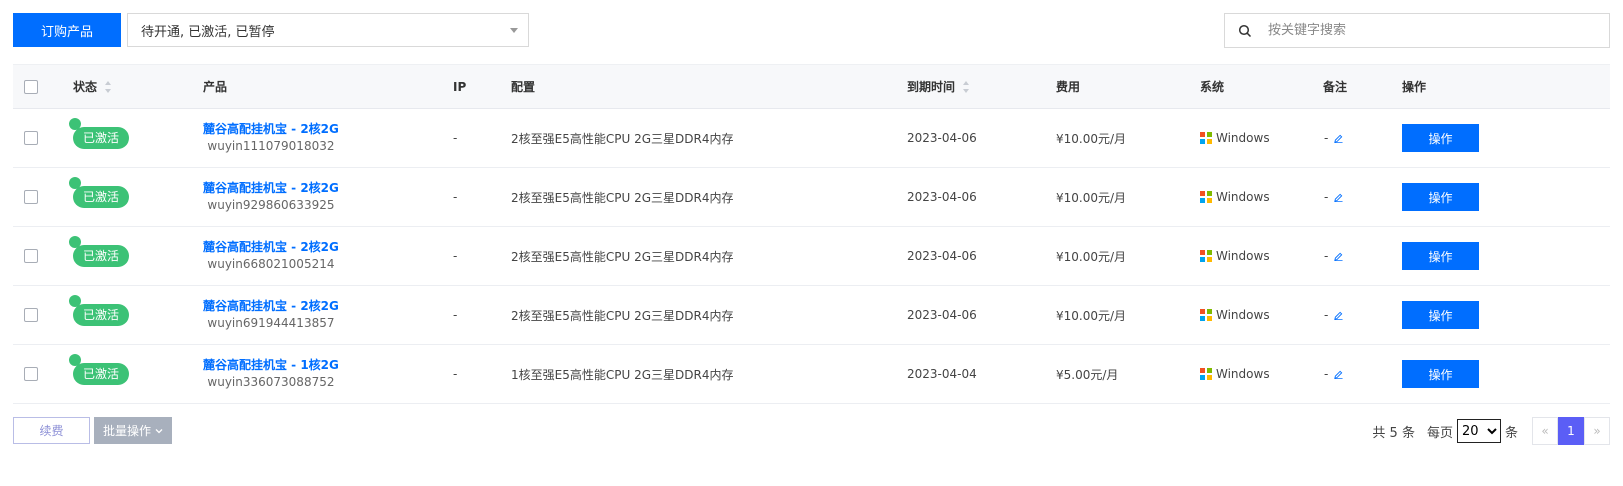 This screenshot has height=486, width=1623. Describe the element at coordinates (215, 87) in the screenshot. I see `header-product: 产品` at that location.